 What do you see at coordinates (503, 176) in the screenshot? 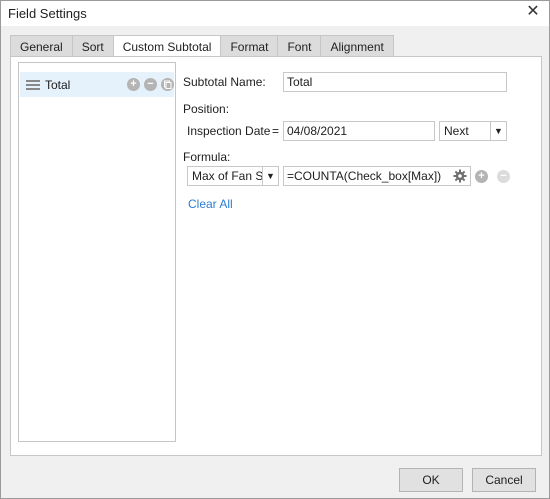
I see `remove-formula-icon: −` at bounding box center [503, 176].